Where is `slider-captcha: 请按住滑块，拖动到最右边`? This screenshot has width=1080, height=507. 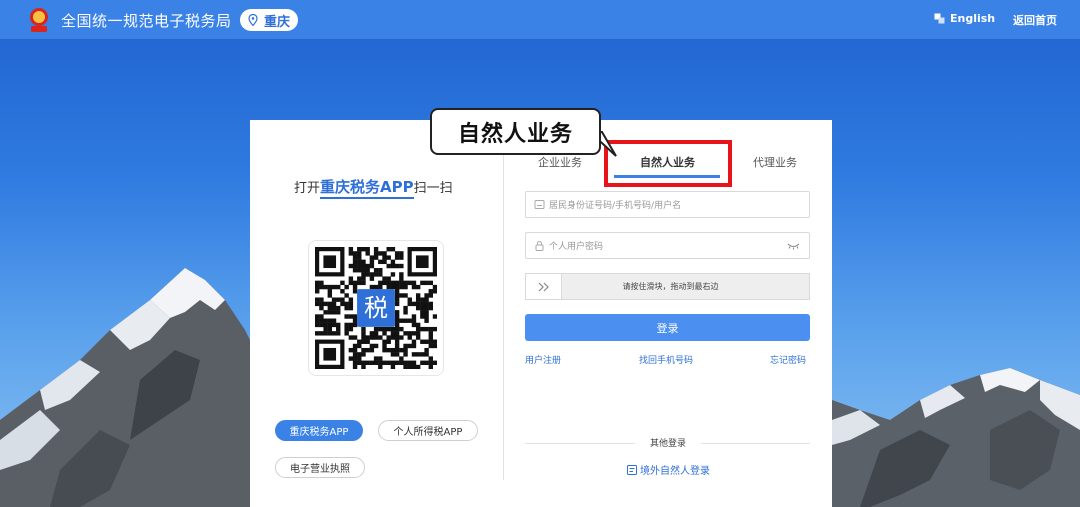
slider-captcha: 请按住滑块，拖动到最右边 is located at coordinates (667, 286).